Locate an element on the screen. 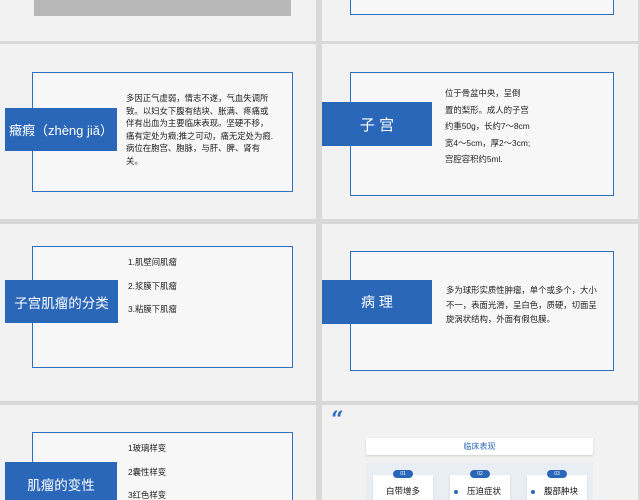  uterus-line: 宽4～5cm，厚2～3cm; is located at coordinates (488, 142).